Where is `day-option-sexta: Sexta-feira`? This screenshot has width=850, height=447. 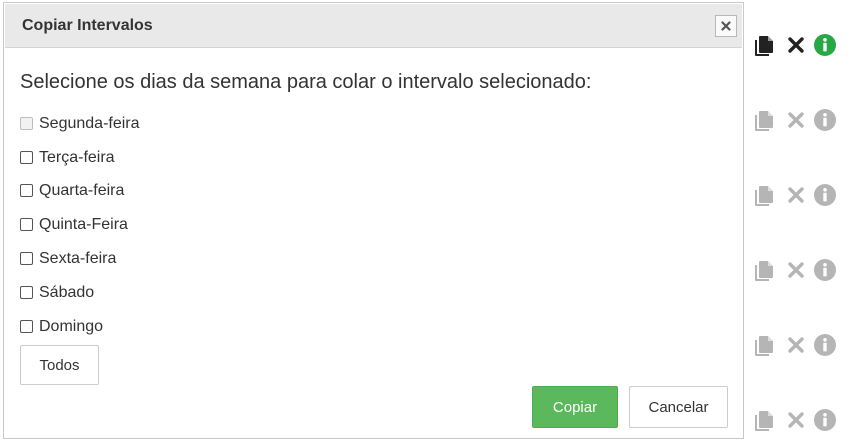 day-option-sexta: Sexta-feira is located at coordinates (68, 259).